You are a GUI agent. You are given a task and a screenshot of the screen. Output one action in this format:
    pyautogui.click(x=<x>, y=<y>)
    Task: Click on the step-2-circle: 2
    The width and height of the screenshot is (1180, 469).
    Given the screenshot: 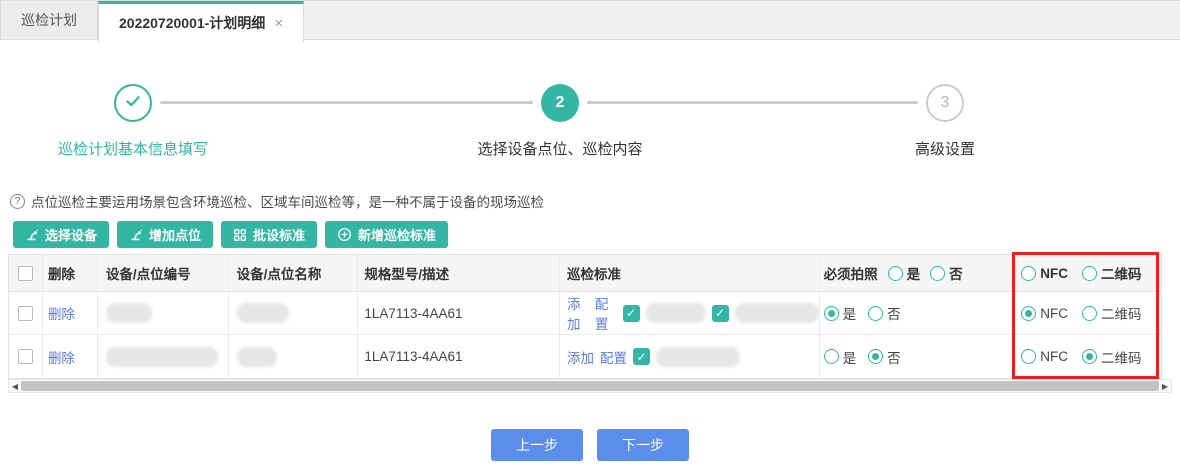 What is the action you would take?
    pyautogui.click(x=560, y=103)
    